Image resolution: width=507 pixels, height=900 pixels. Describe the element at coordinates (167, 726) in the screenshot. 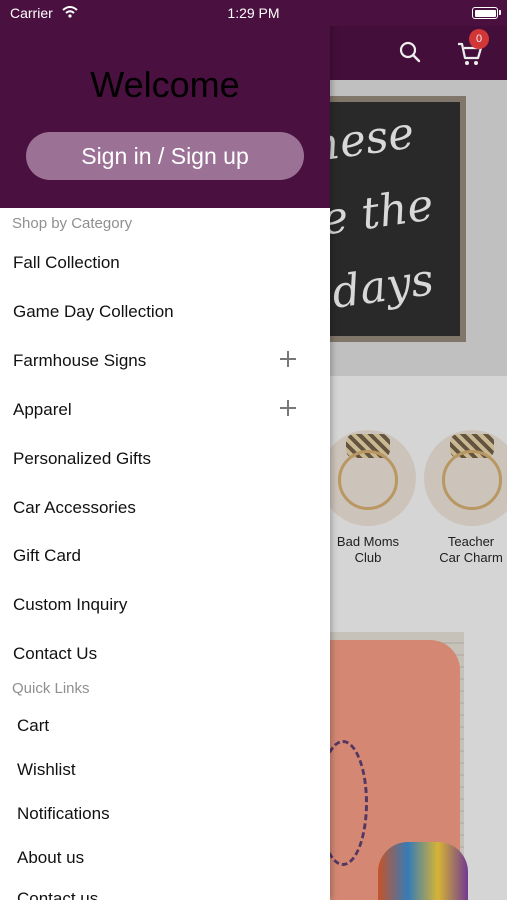

I see `quick-link-cart: Cart` at that location.